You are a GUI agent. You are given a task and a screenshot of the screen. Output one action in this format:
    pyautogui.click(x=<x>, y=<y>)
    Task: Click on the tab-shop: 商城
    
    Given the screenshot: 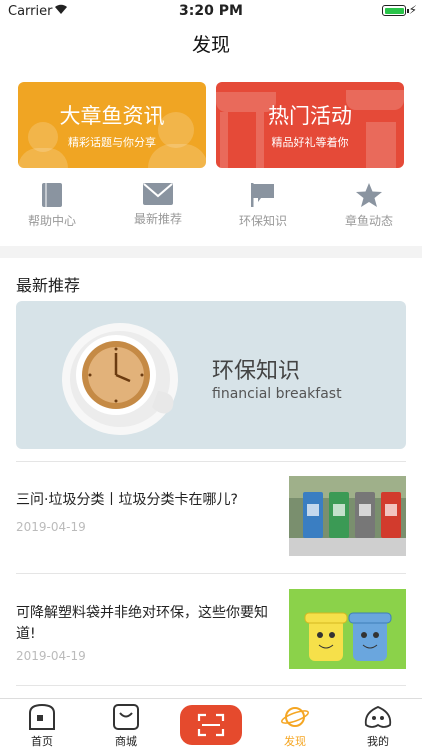 What is the action you would take?
    pyautogui.click(x=126, y=726)
    